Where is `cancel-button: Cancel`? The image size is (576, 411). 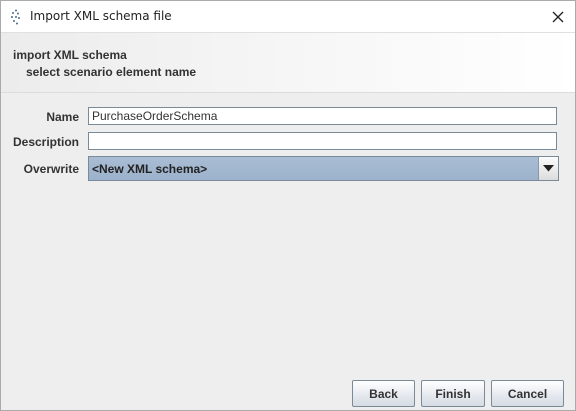
cancel-button: Cancel is located at coordinates (527, 393).